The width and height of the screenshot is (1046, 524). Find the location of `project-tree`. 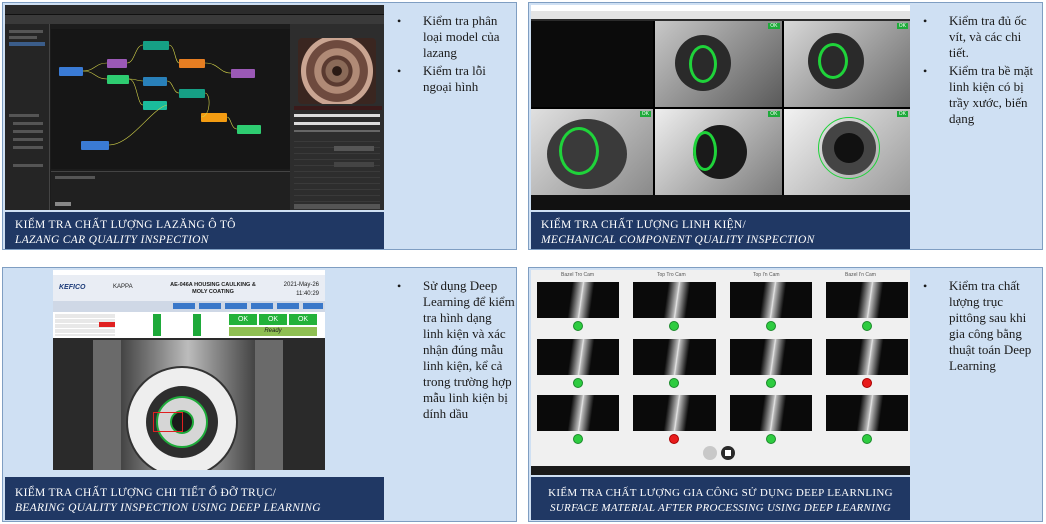

project-tree is located at coordinates (27, 117).